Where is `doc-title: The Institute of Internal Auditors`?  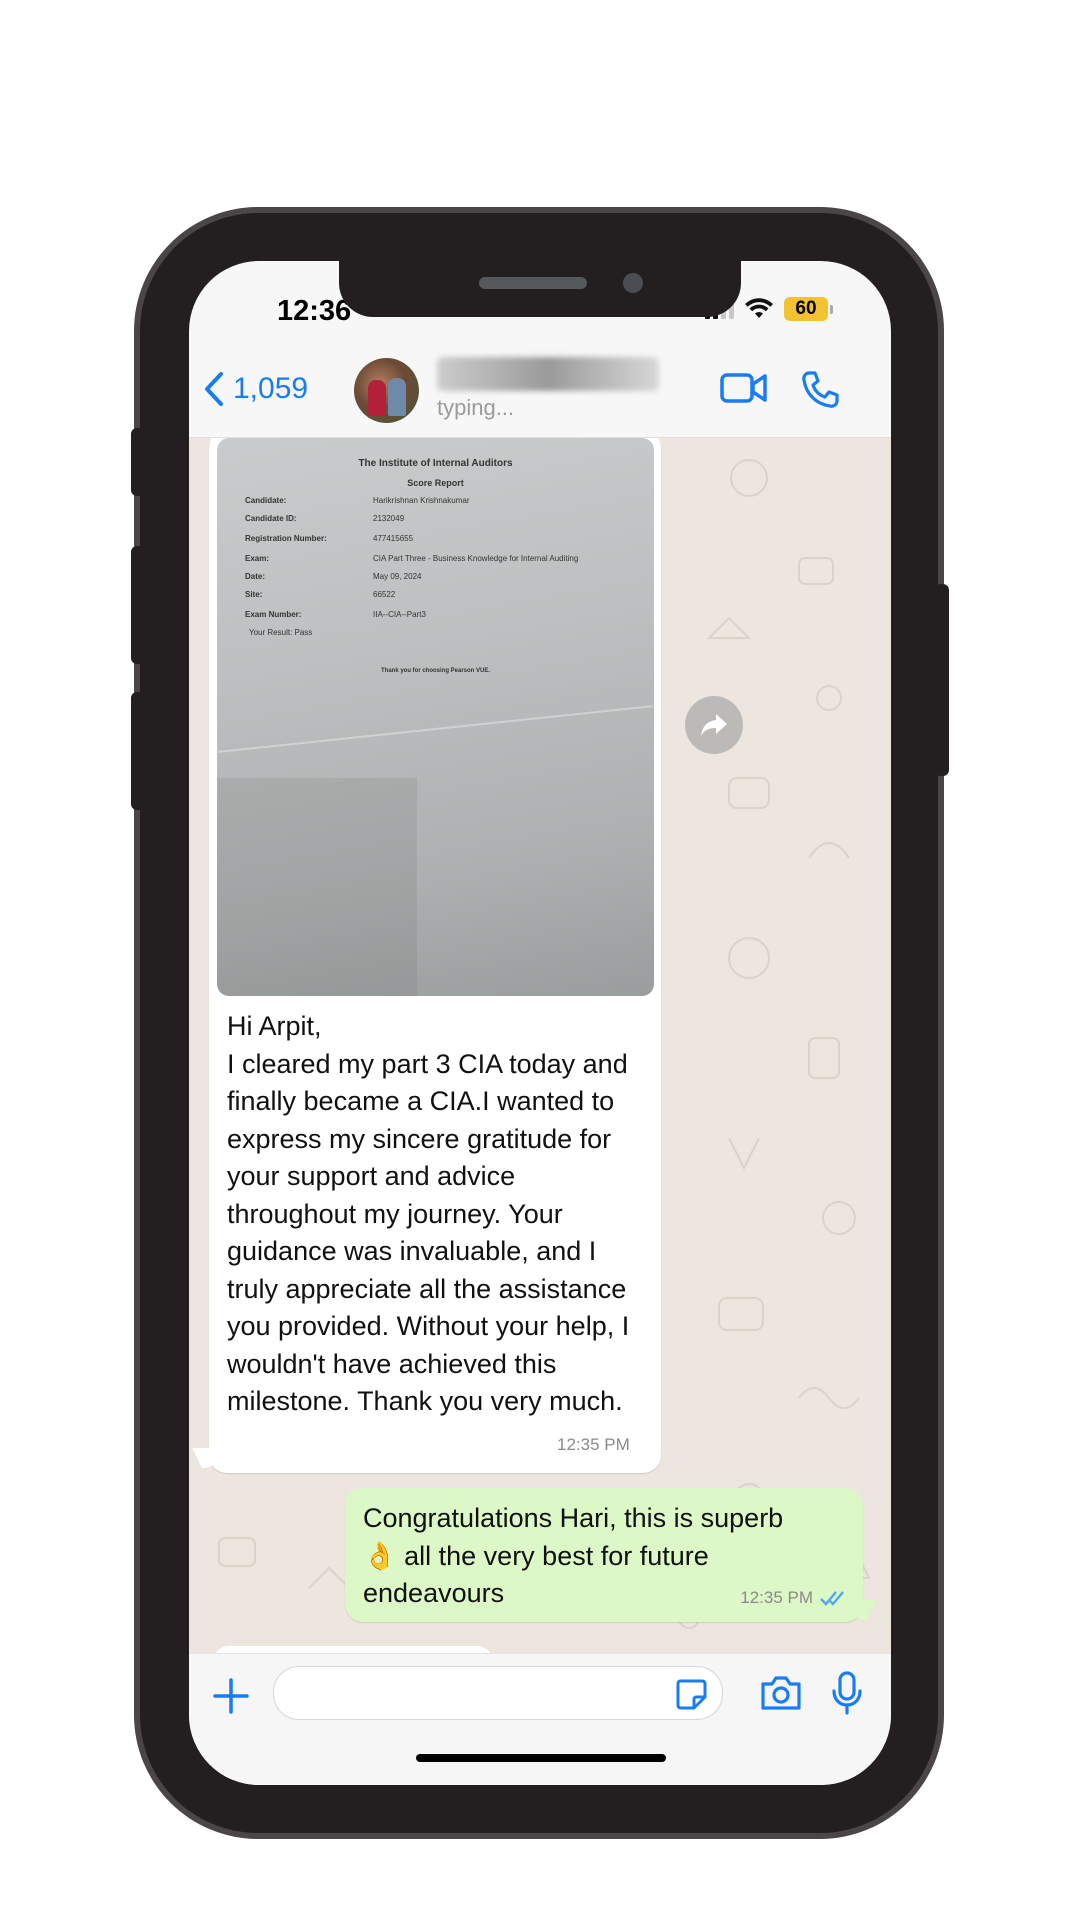
doc-title: The Institute of Internal Auditors is located at coordinates (435, 463).